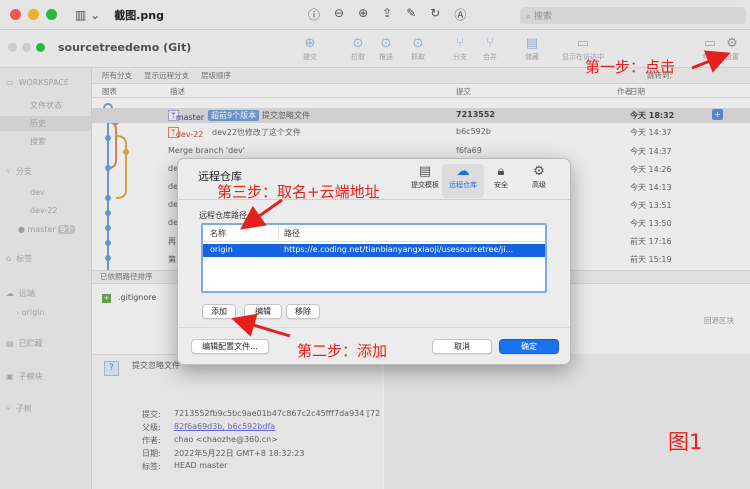 The height and width of the screenshot is (489, 750). I want to click on tab-advanced: ⚙ 高级, so click(539, 177).